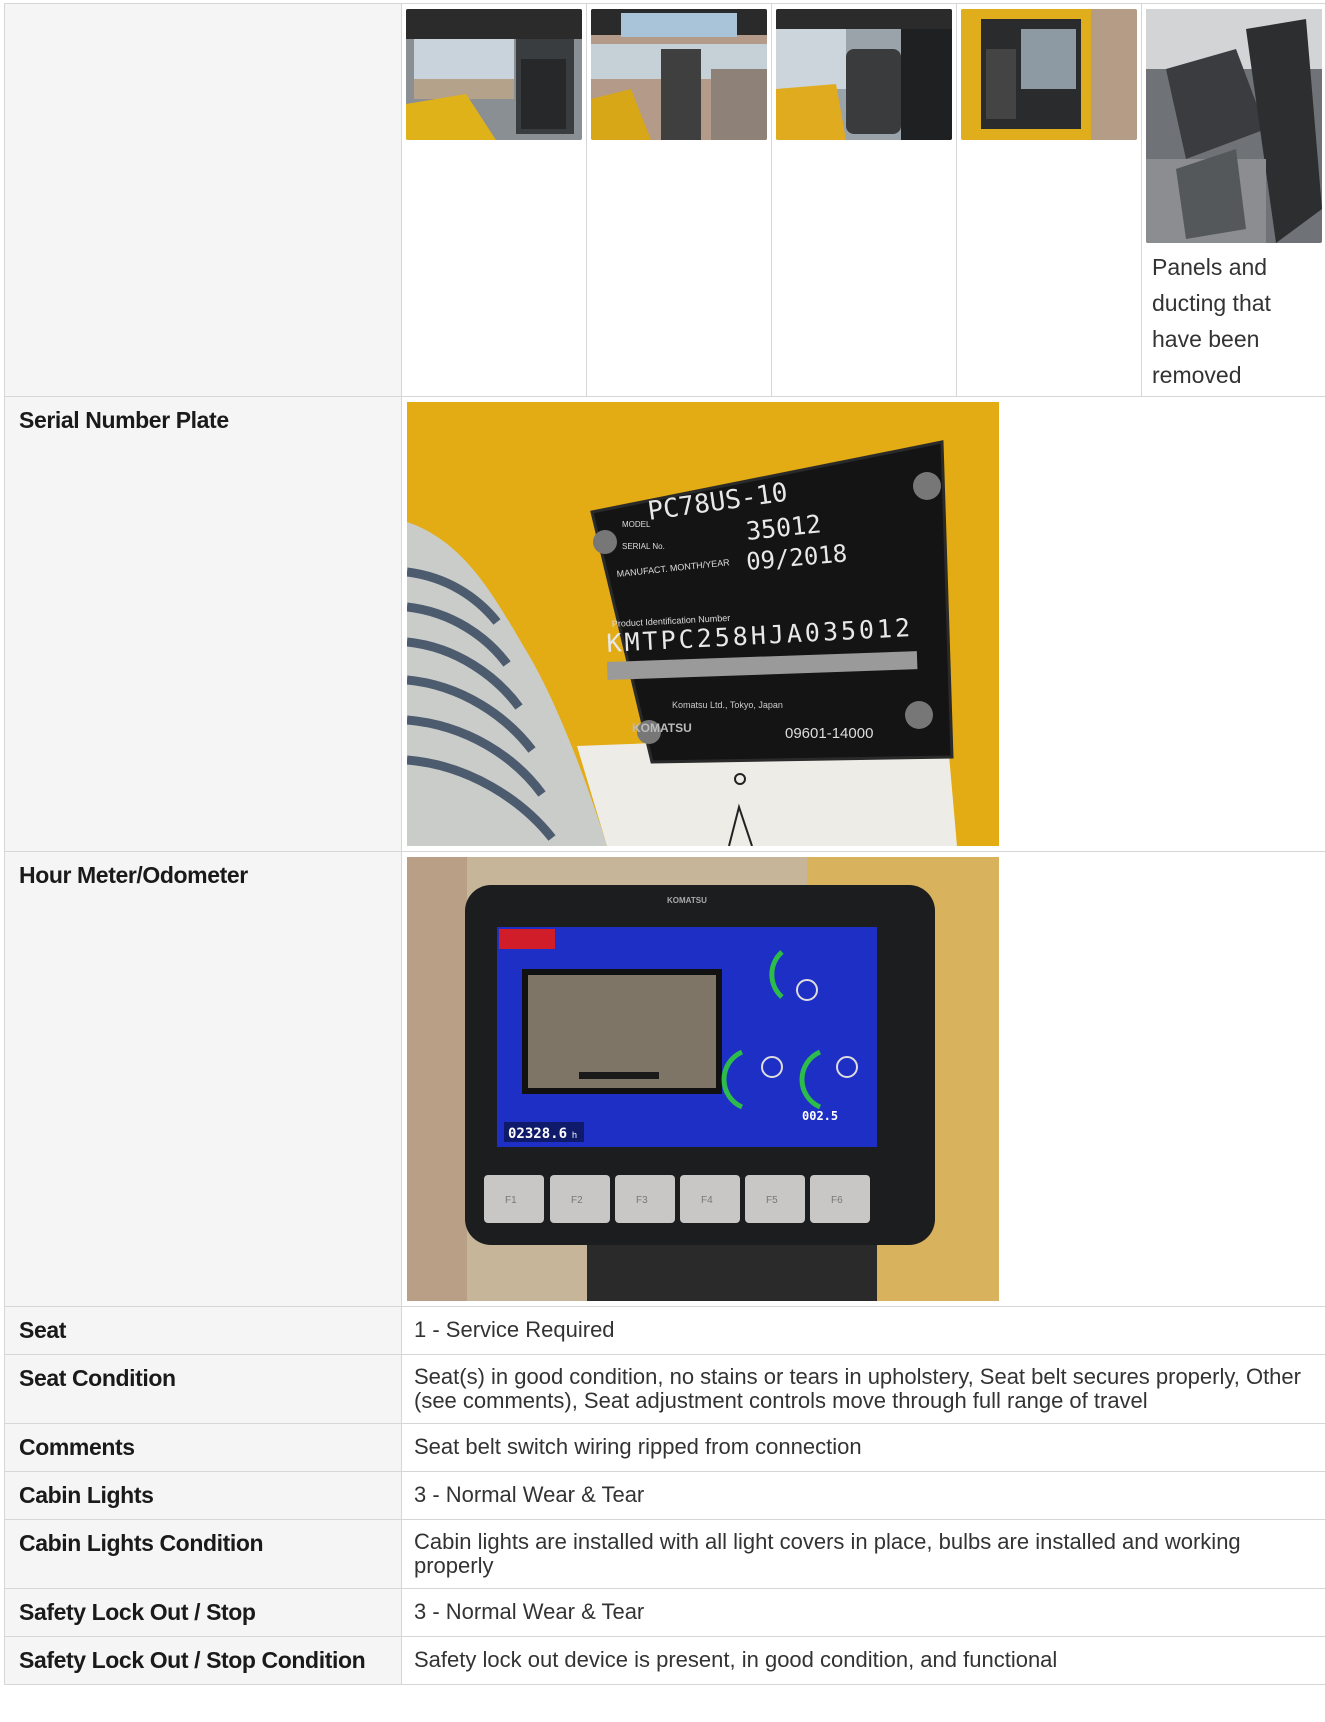 The image size is (1325, 1722). What do you see at coordinates (577, 1200) in the screenshot?
I see `function-key-label: F2` at bounding box center [577, 1200].